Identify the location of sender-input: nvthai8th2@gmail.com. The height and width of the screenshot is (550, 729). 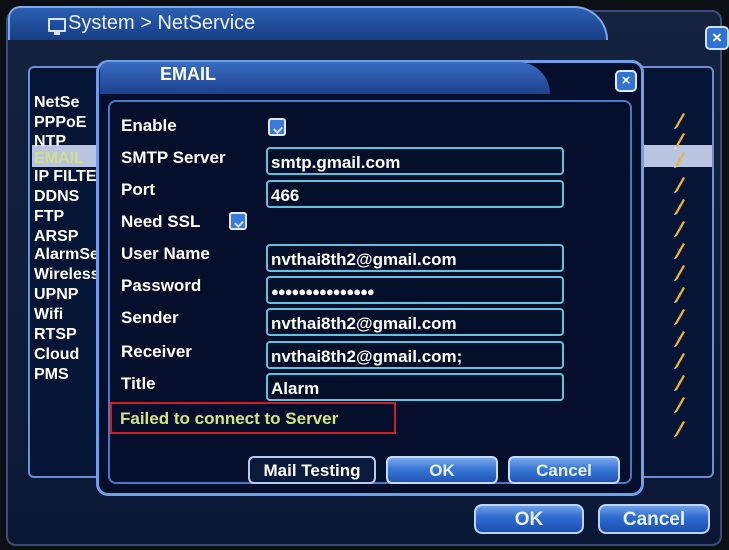
(415, 322).